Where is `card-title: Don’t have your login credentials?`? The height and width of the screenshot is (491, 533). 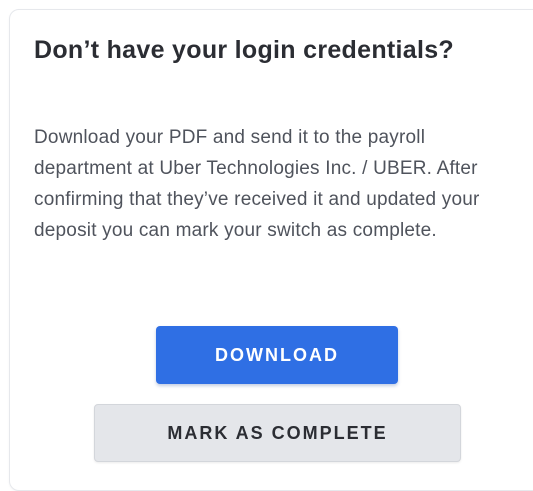
card-title: Don’t have your login credentials? is located at coordinates (244, 50).